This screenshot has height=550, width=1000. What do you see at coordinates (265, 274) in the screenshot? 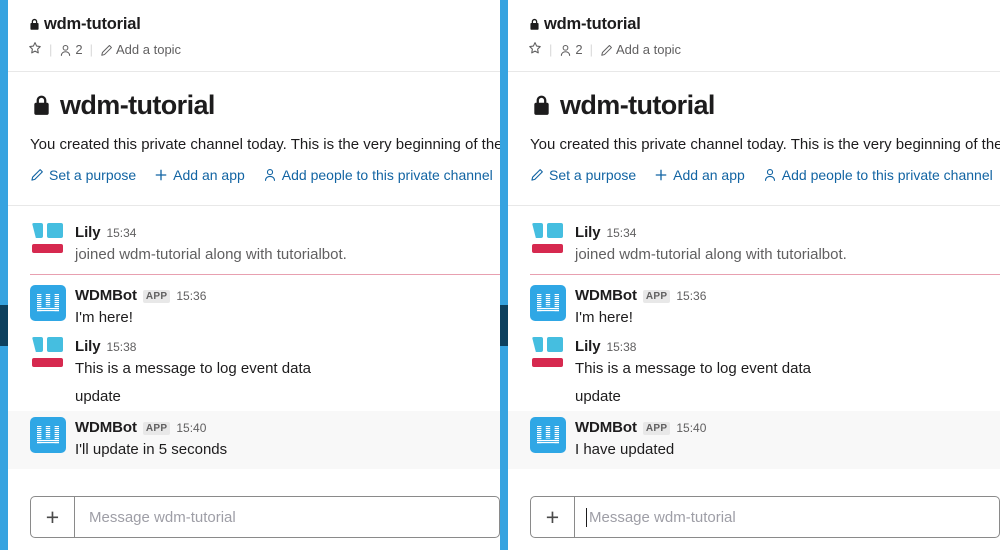
I see `unread-messages-divider` at bounding box center [265, 274].